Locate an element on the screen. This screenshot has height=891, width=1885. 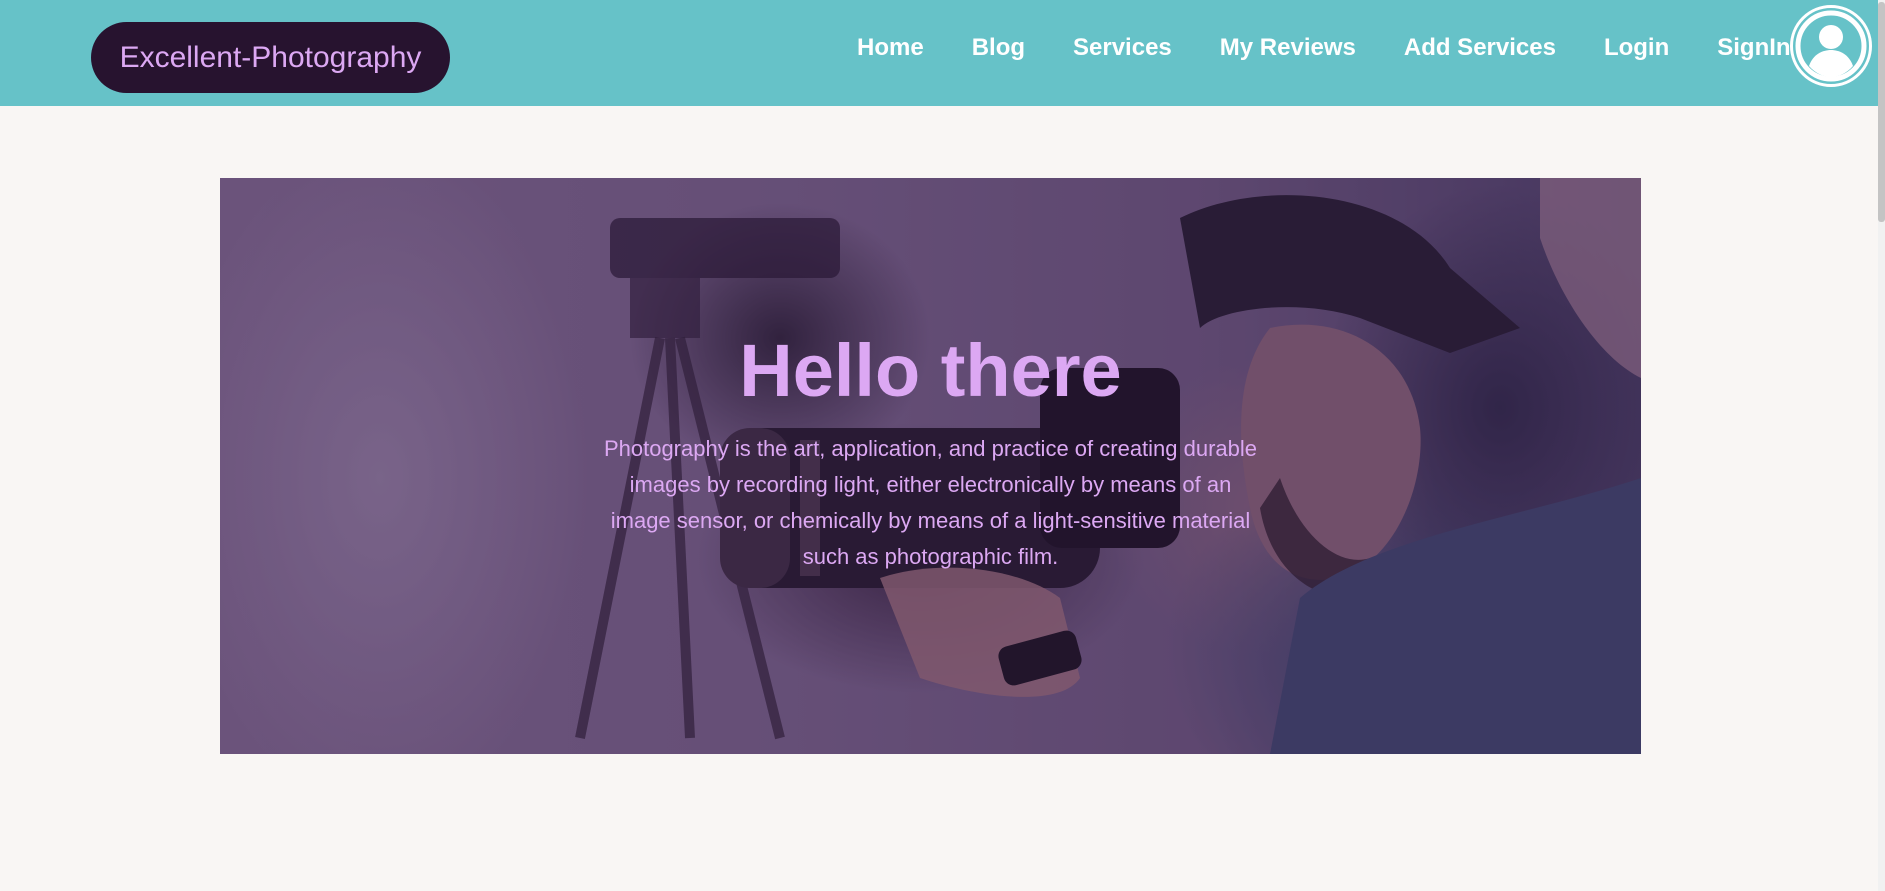
nav-link-blog: Blog is located at coordinates (998, 48).